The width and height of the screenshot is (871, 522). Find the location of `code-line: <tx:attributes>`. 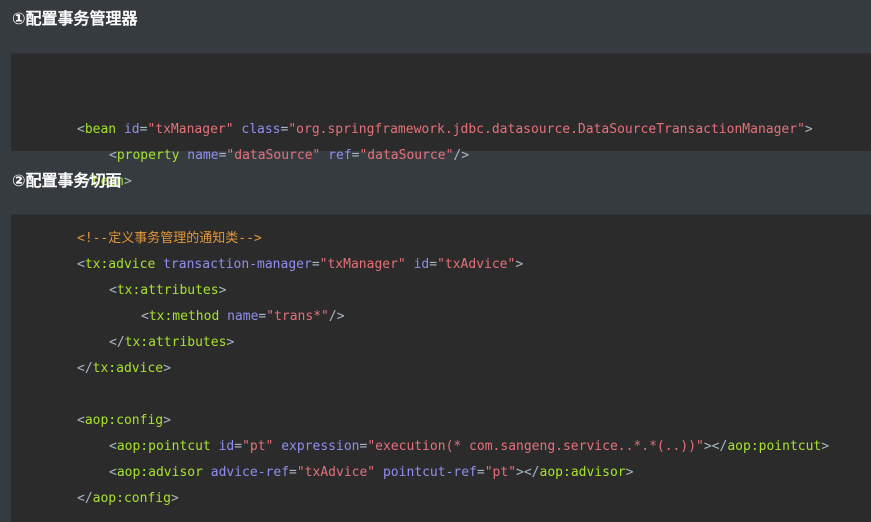

code-line: <tx:attributes> is located at coordinates (167, 291).